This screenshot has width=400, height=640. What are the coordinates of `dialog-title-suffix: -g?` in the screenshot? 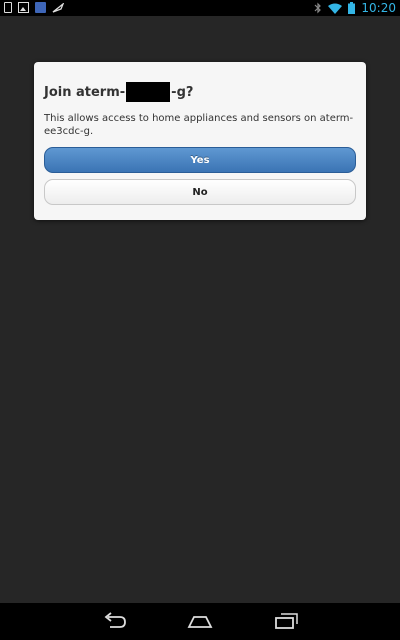 It's located at (182, 92).